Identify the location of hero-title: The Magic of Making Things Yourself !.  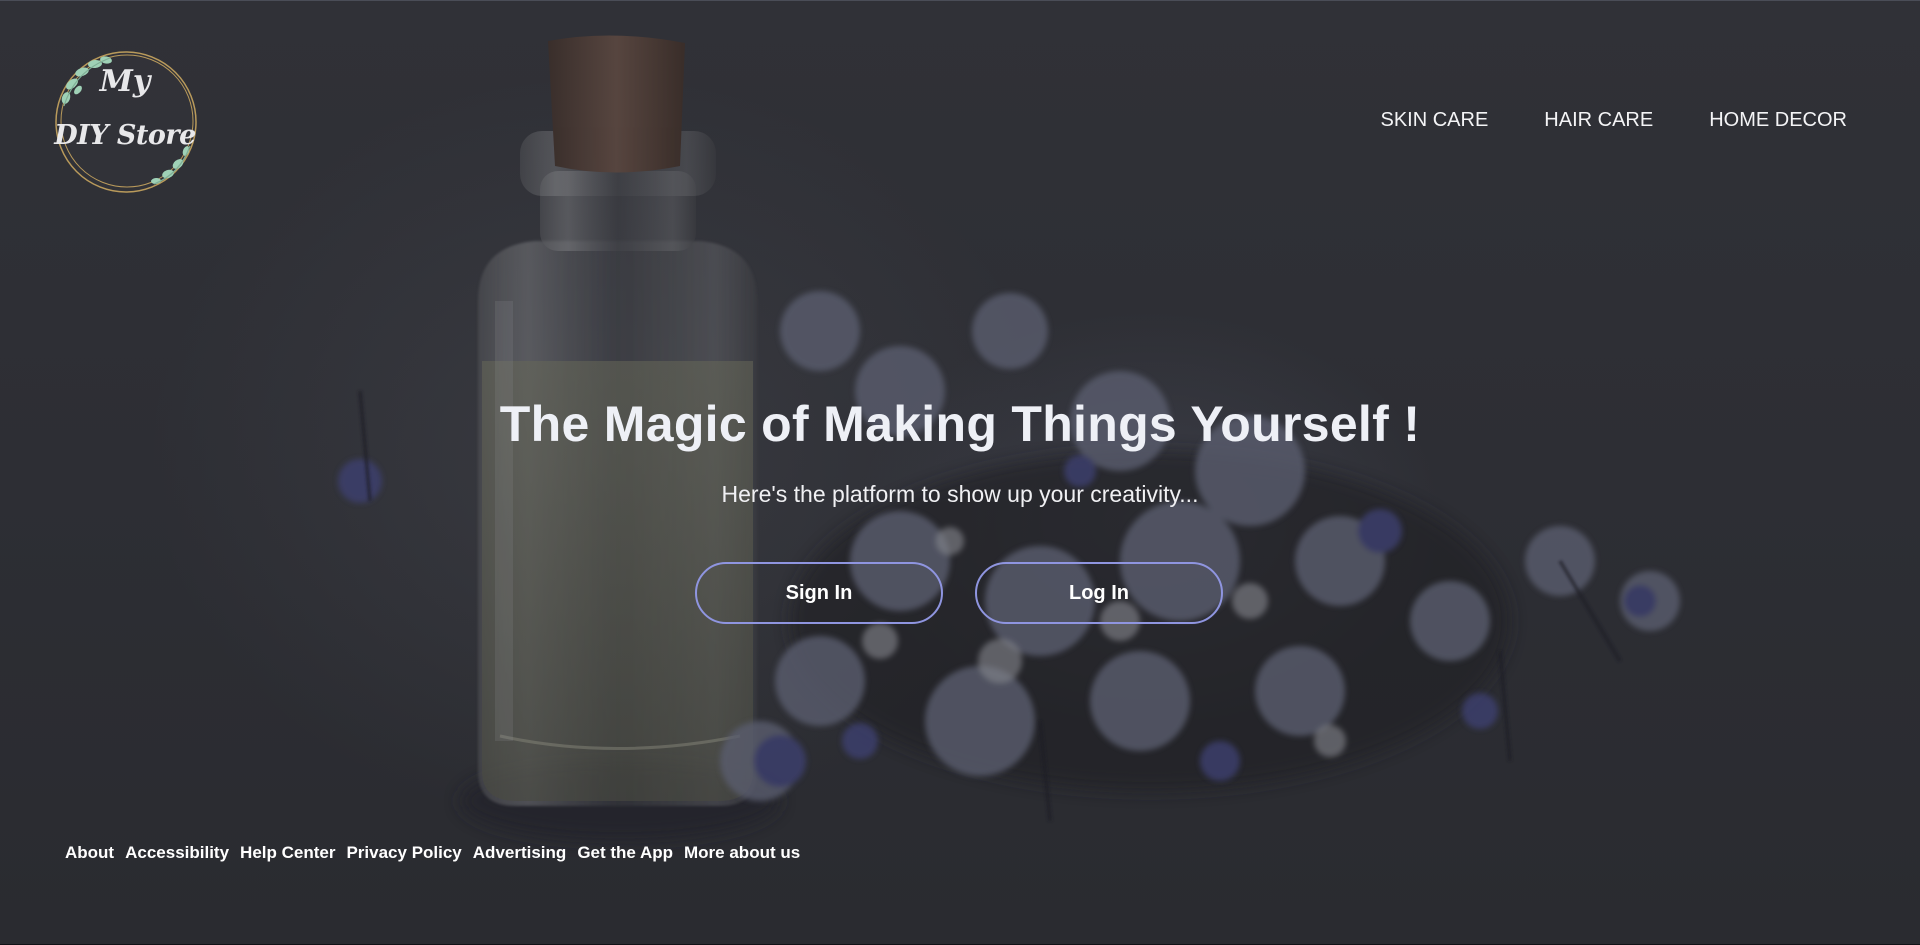
(960, 424).